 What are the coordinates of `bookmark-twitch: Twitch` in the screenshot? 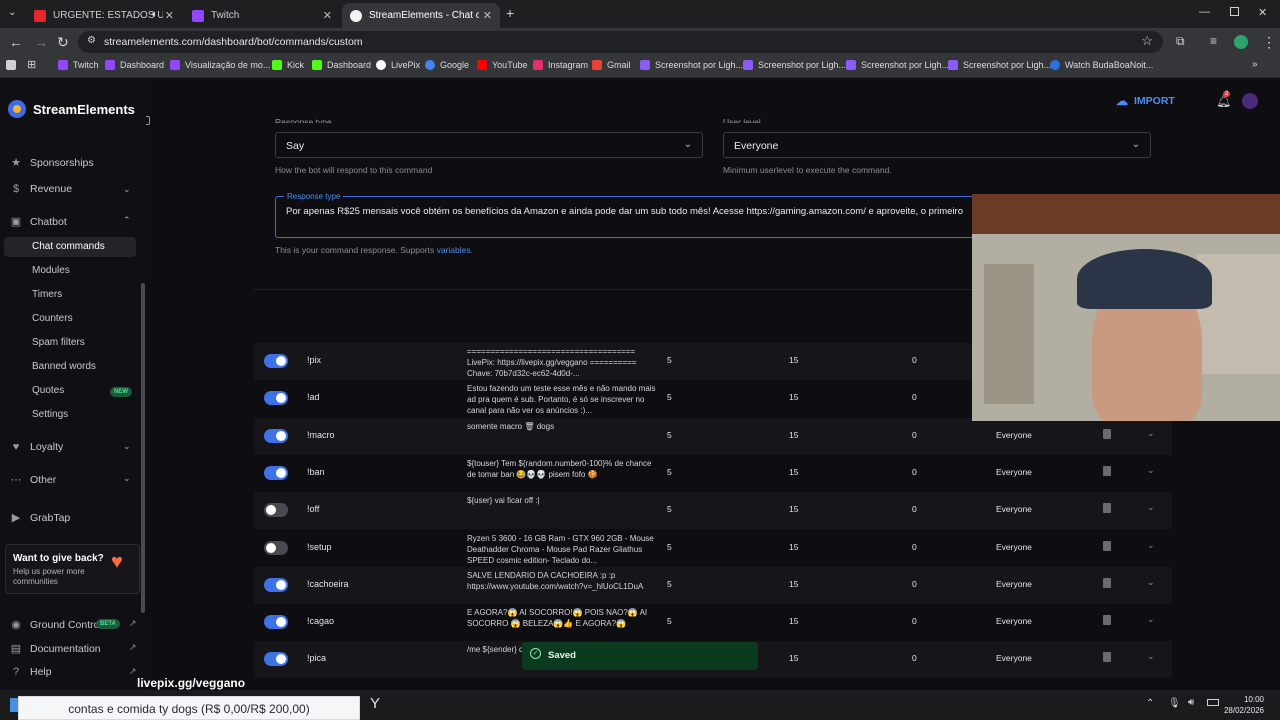 It's located at (78, 65).